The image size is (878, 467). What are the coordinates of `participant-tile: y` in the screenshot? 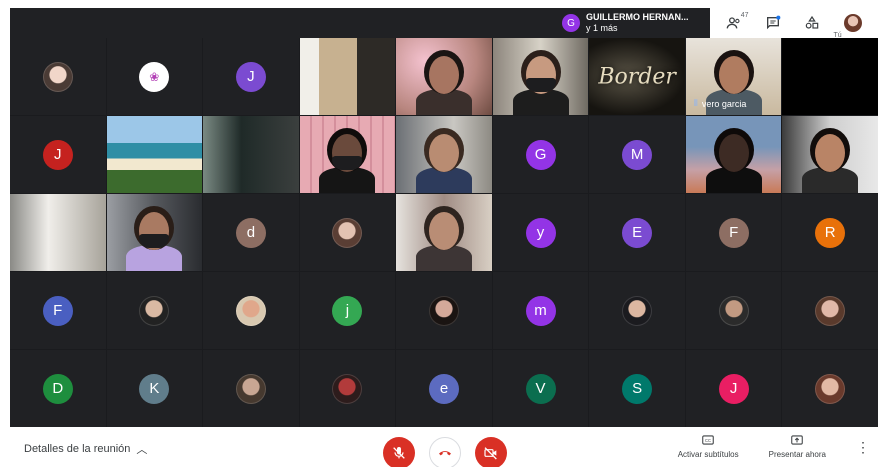 It's located at (540, 232).